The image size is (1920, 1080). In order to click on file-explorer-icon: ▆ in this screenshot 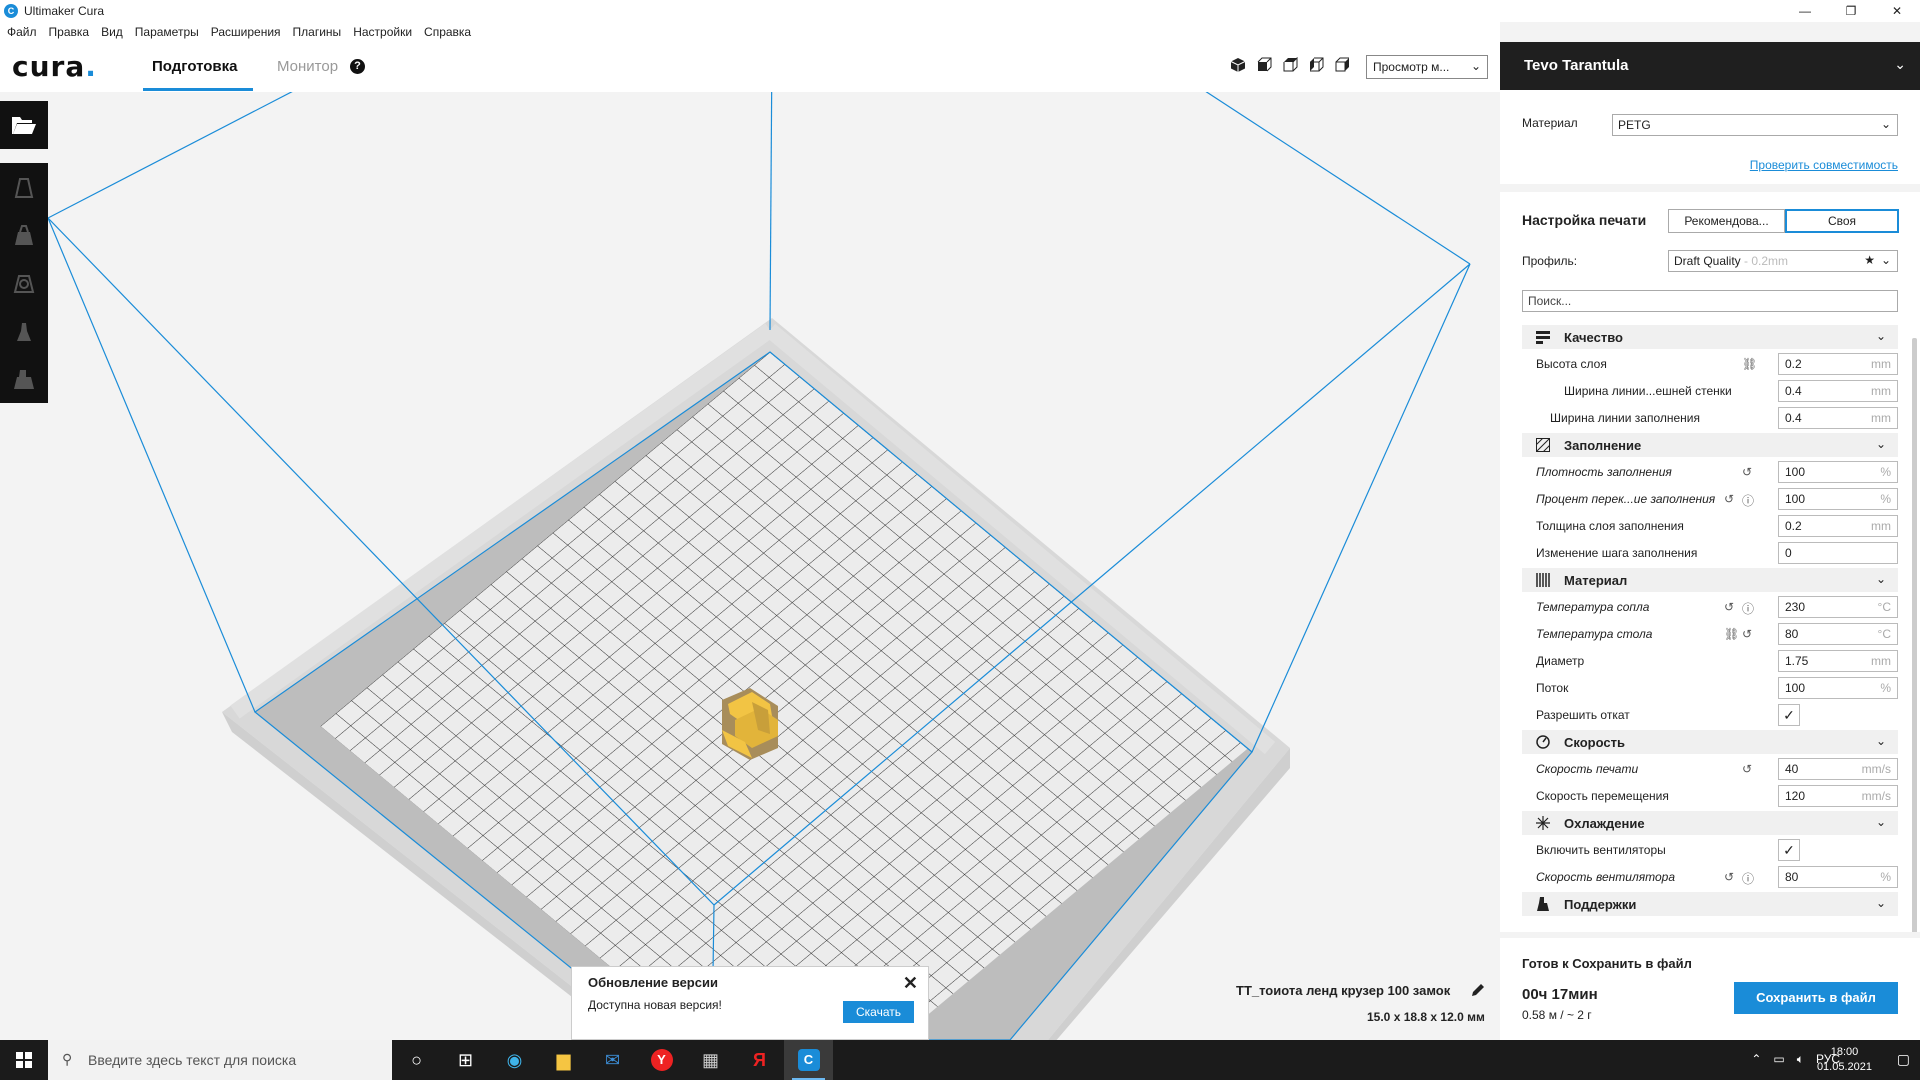, I will do `click(563, 1060)`.